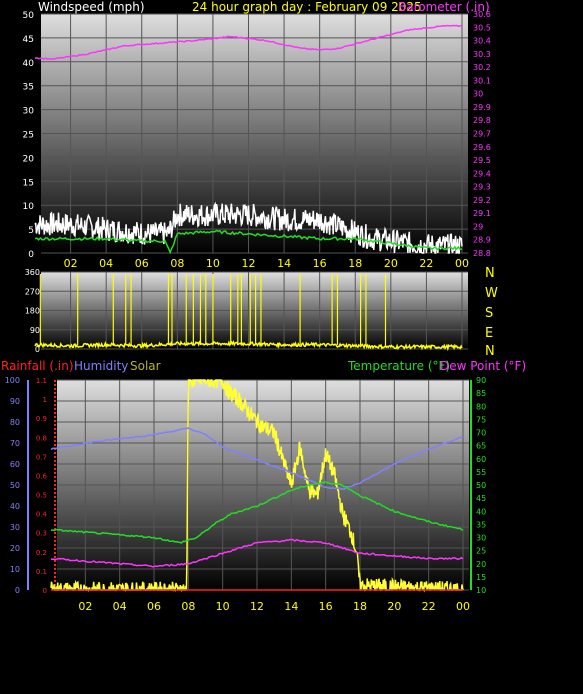 This screenshot has width=583, height=694. Describe the element at coordinates (489, 313) in the screenshot. I see `compass-s: S` at that location.